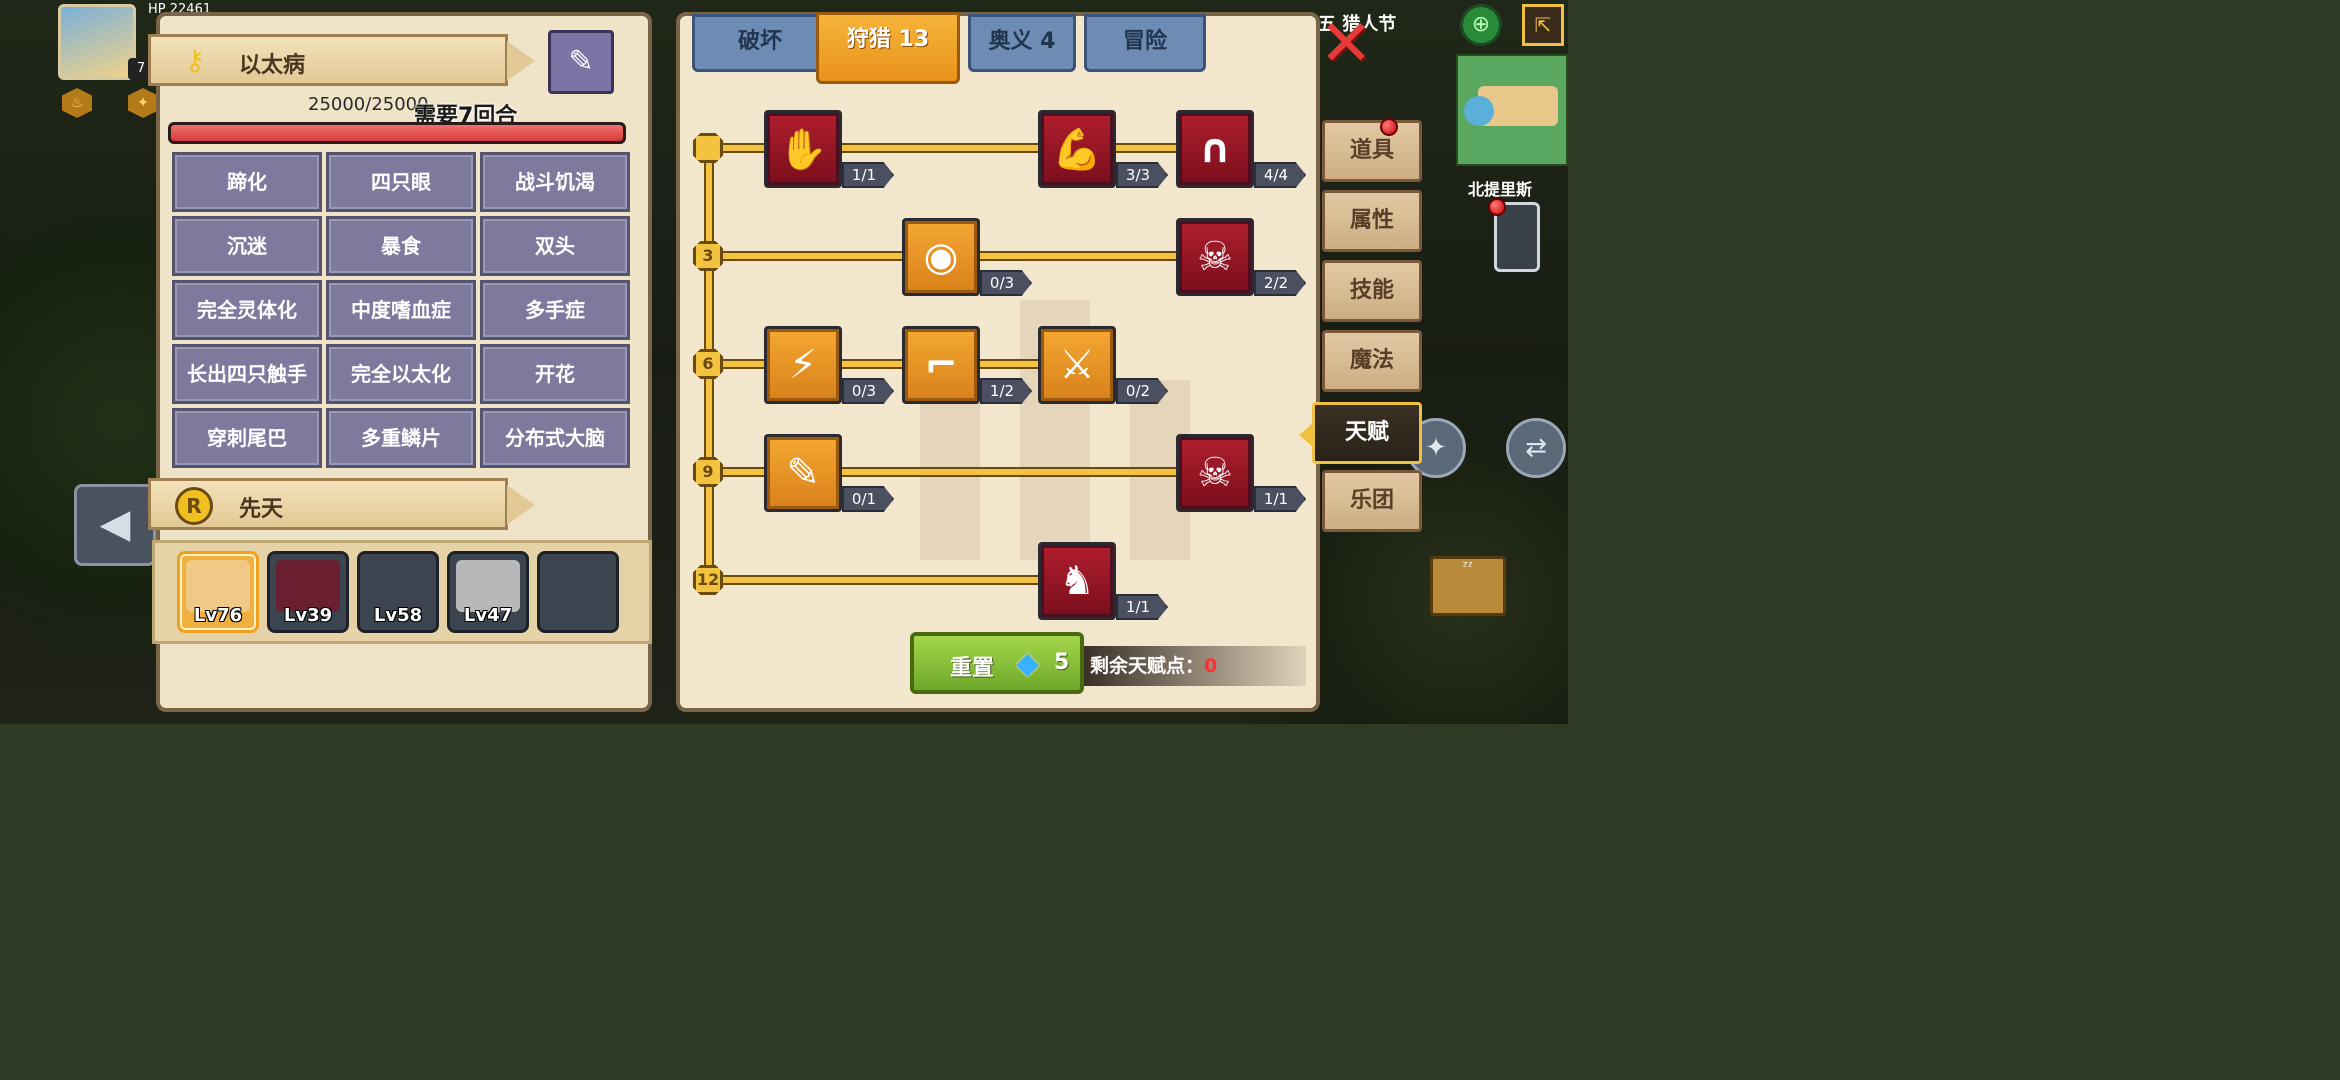  Describe the element at coordinates (1500, 189) in the screenshot. I see `minimap-region-label: 北提里斯` at that location.